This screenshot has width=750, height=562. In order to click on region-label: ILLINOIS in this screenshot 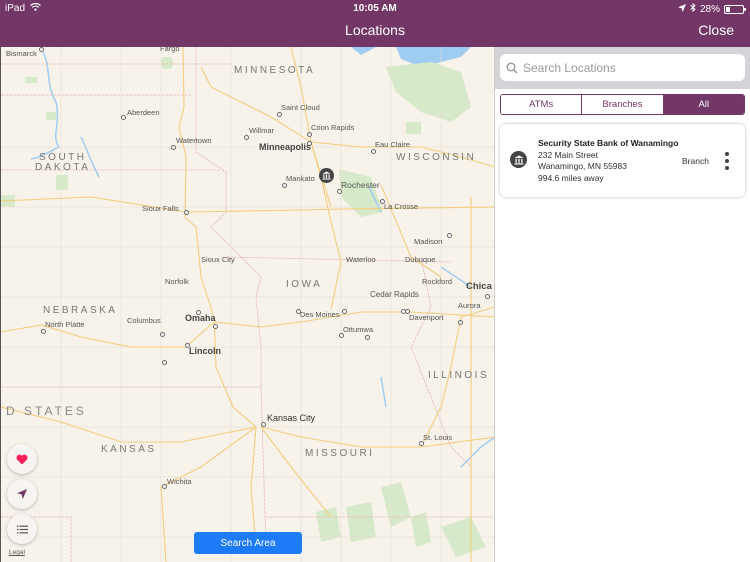, I will do `click(459, 375)`.